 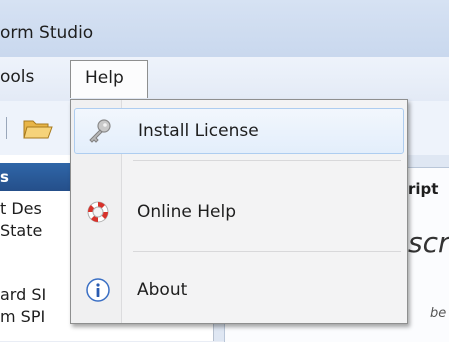 I want to click on window-title: orm Studio, so click(x=47, y=33).